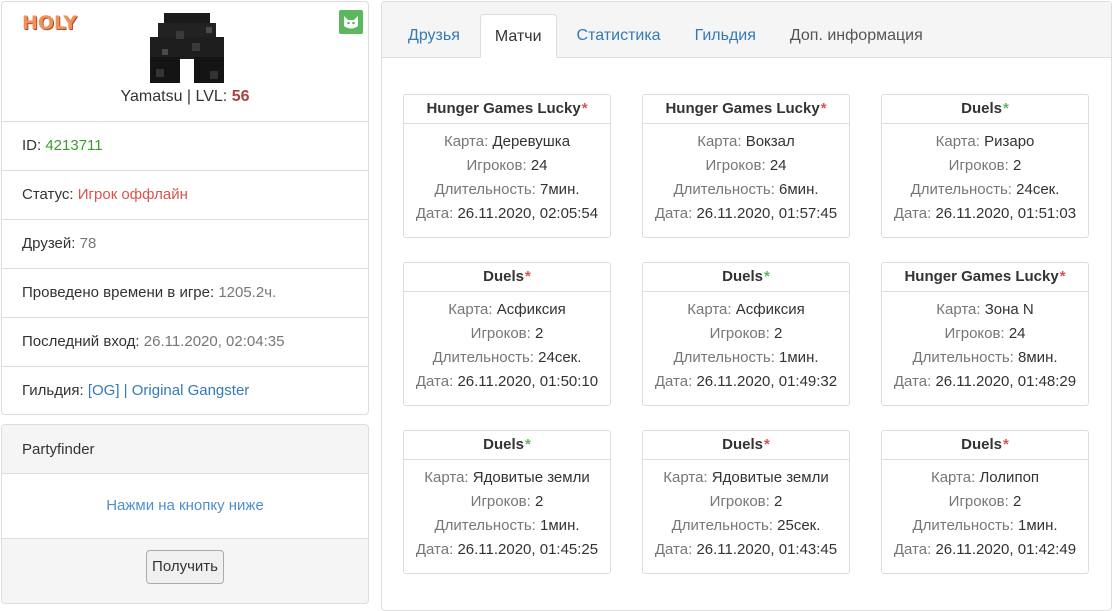 This screenshot has height=611, width=1113. I want to click on match-duration-line: Длительность: 6мин., so click(746, 190).